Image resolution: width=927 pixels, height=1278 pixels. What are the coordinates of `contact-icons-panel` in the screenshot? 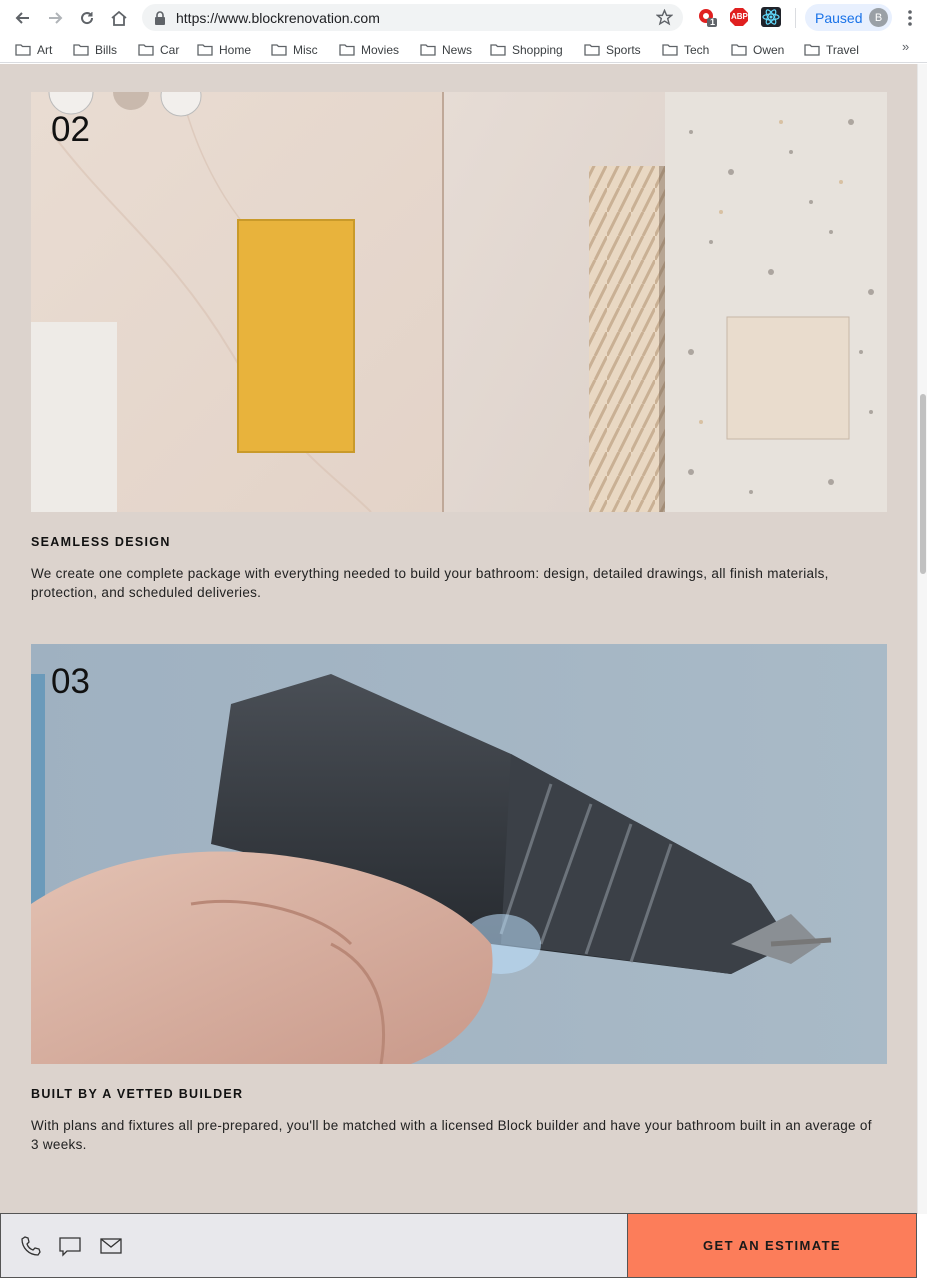 It's located at (313, 1245).